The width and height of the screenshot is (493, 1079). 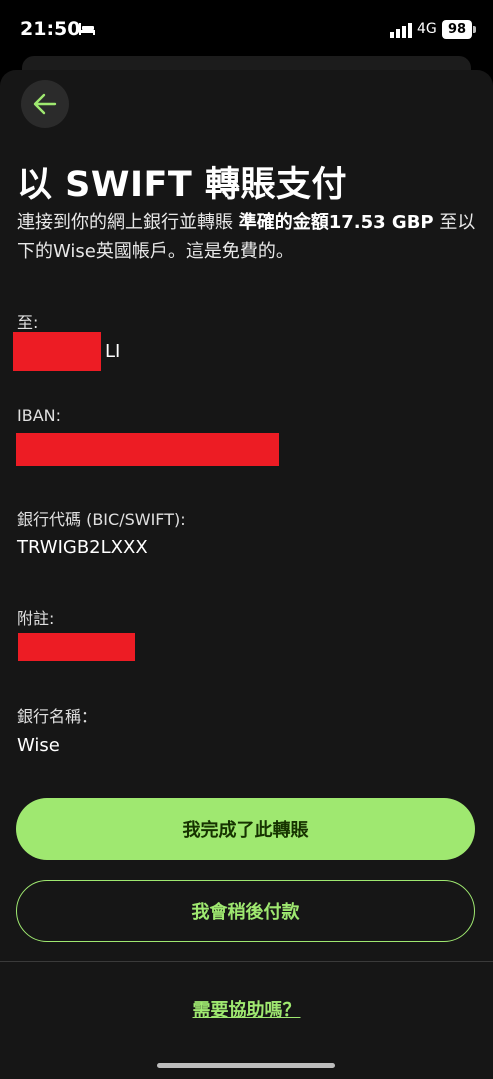 I want to click on bank-name-label: 銀行名稱：, so click(x=57, y=716).